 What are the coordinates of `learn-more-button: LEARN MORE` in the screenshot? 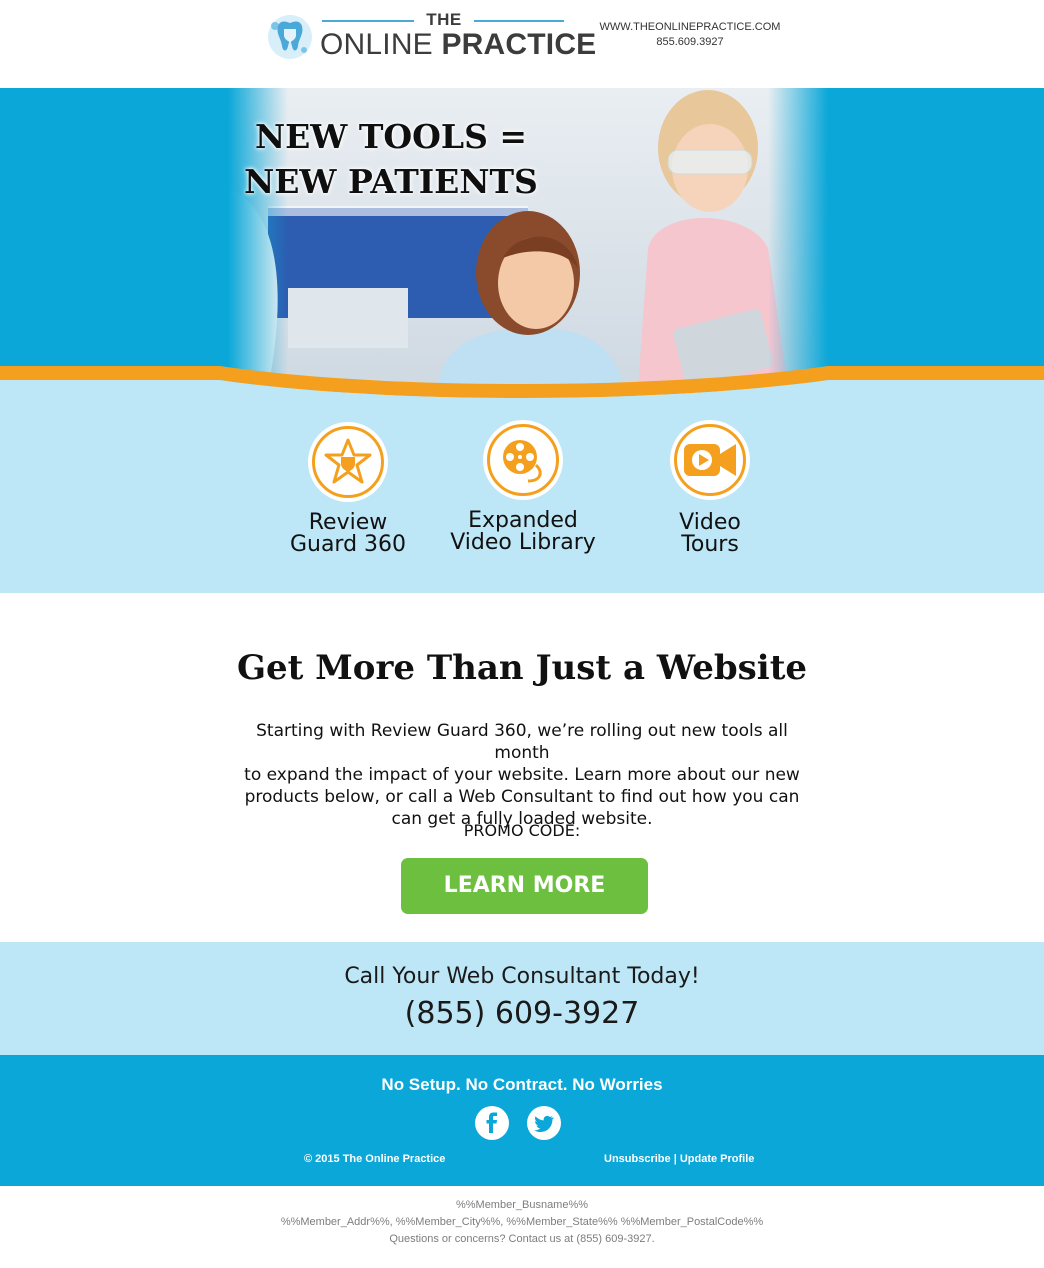 It's located at (524, 886).